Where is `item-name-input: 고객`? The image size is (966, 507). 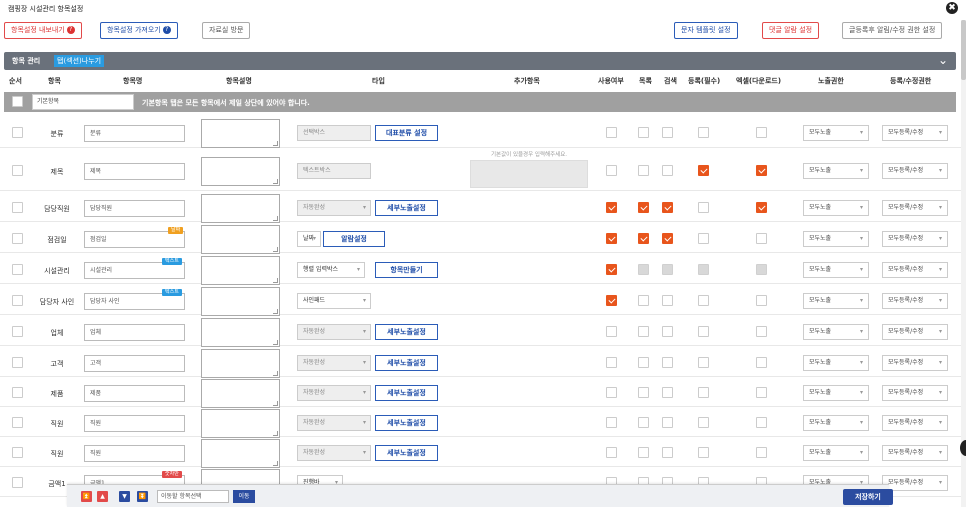
item-name-input: 고객 is located at coordinates (134, 363).